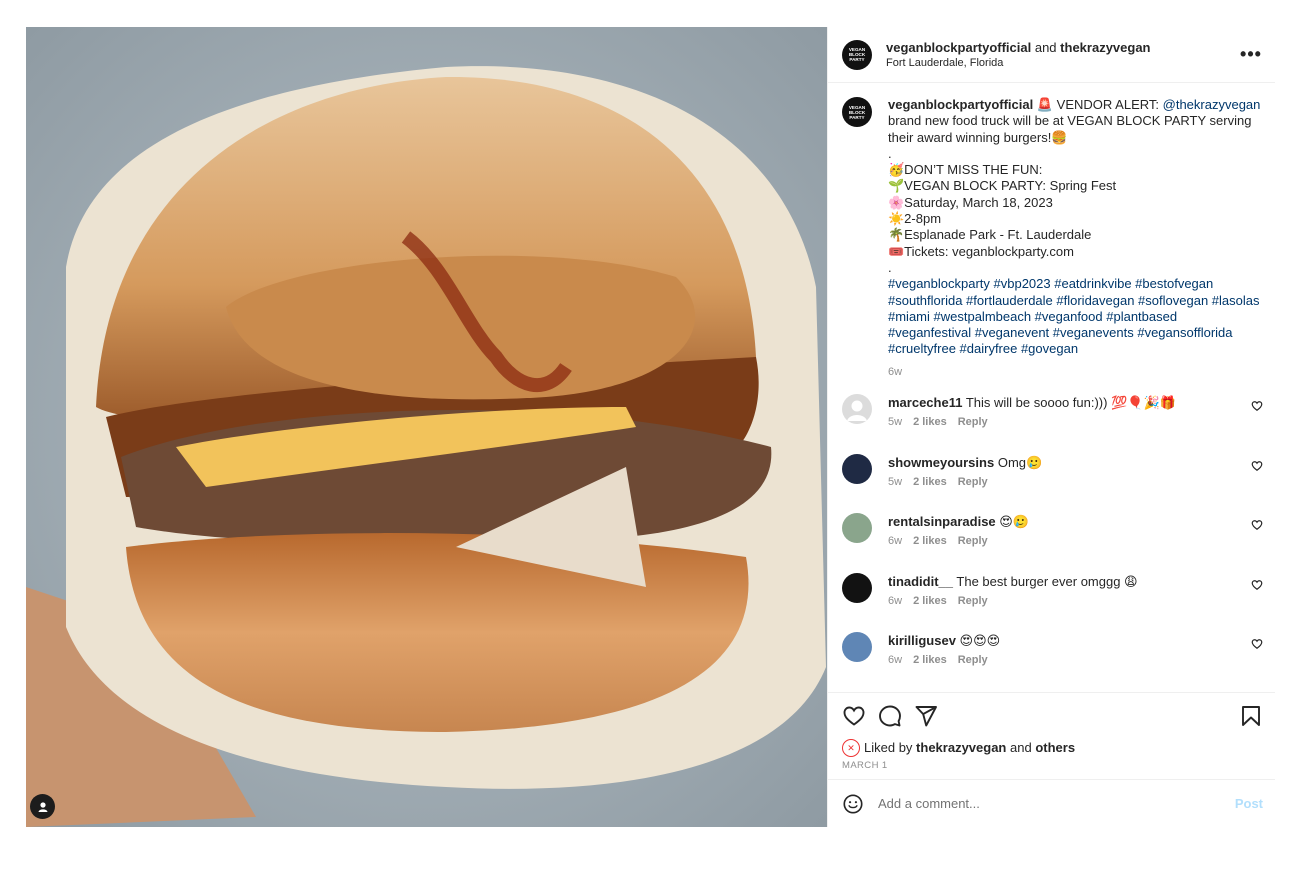 The width and height of the screenshot is (1302, 896). I want to click on smiley-icon, so click(853, 804).